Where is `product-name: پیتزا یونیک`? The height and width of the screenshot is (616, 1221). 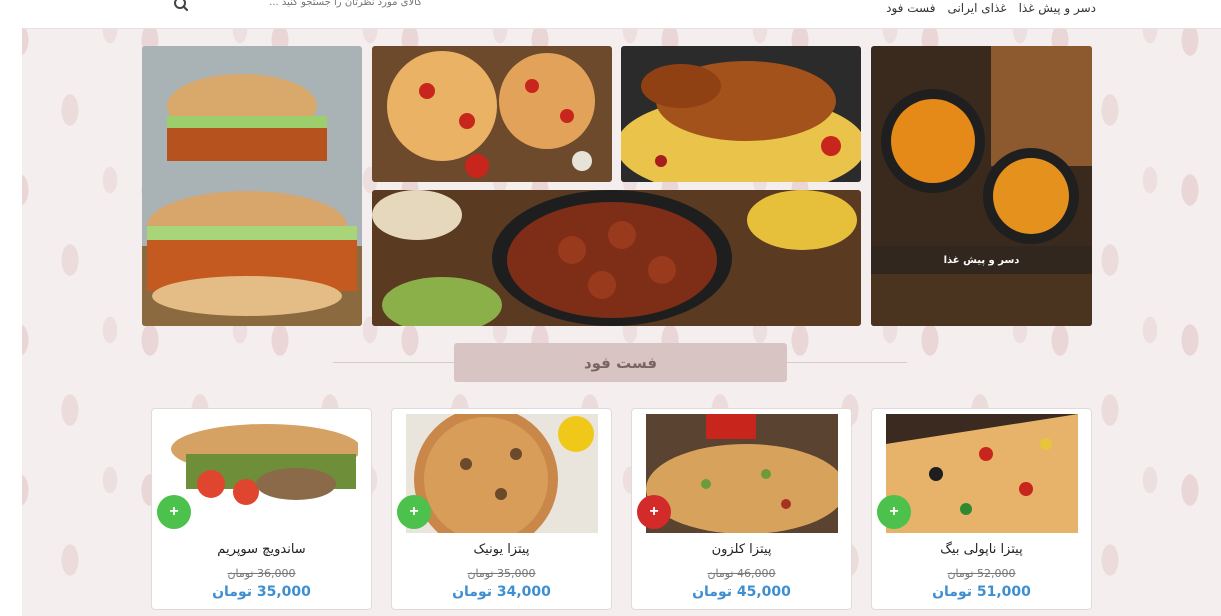 product-name: پیتزا یونیک is located at coordinates (501, 549).